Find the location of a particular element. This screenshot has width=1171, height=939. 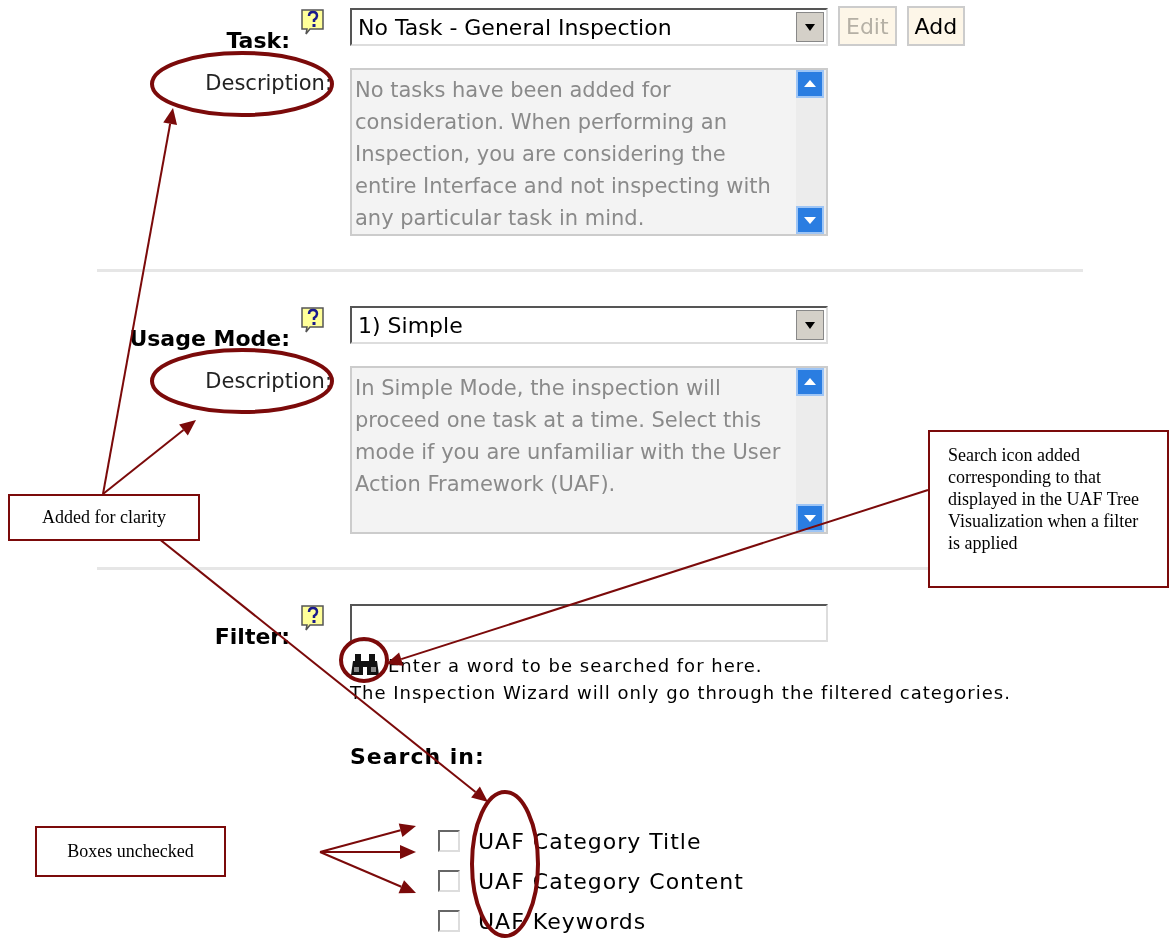

field-label: Usage Mode: is located at coordinates (209, 339).